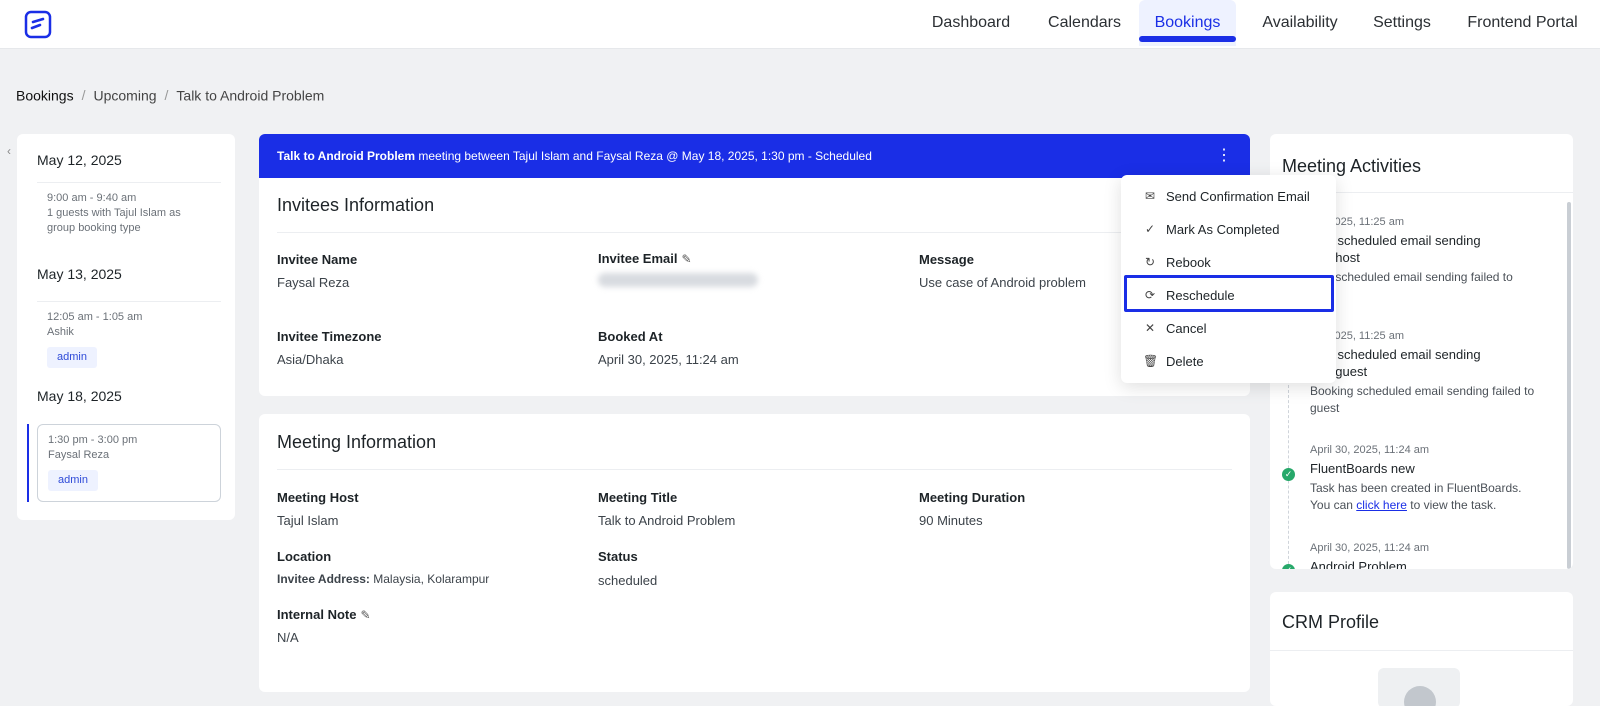 This screenshot has height=706, width=1600. I want to click on date-heading: May 18, 2025, so click(79, 396).